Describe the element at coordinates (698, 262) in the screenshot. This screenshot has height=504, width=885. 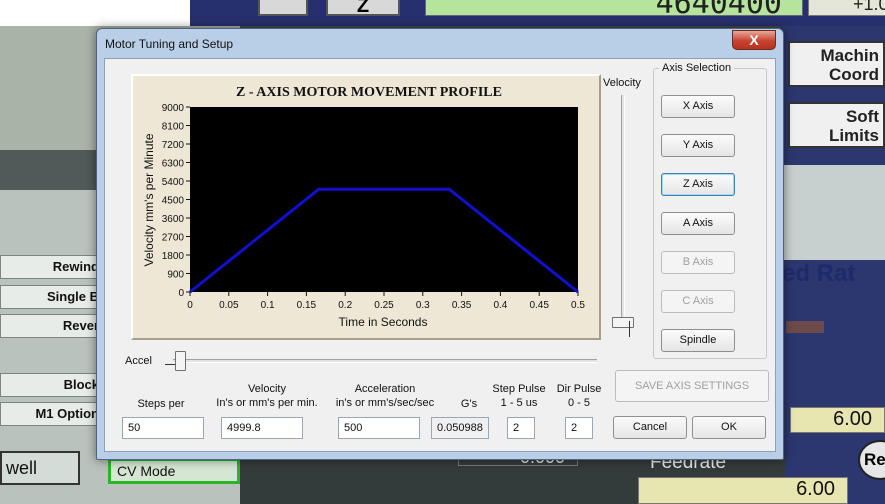
I see `b-axis-button: B Axis` at that location.